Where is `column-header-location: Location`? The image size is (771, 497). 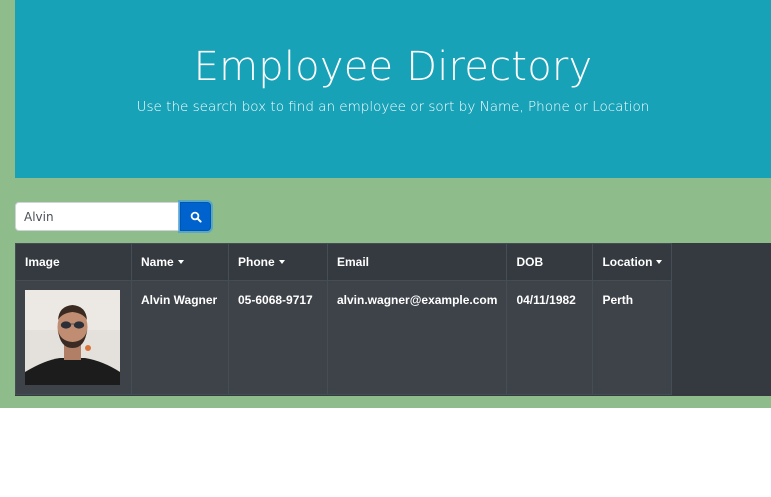 column-header-location: Location is located at coordinates (632, 262).